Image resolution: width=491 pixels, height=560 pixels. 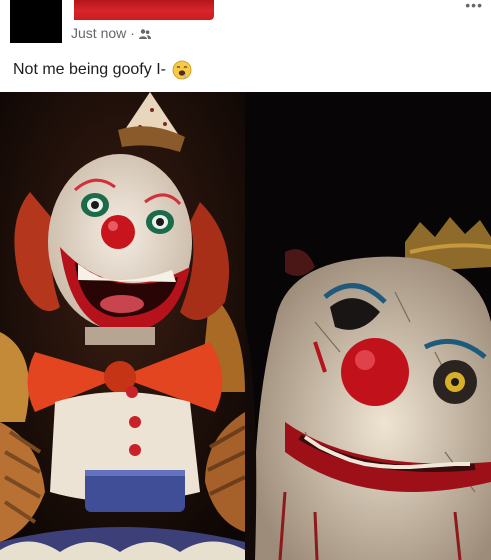 I want to click on post-meta: Just now ·, so click(x=111, y=33).